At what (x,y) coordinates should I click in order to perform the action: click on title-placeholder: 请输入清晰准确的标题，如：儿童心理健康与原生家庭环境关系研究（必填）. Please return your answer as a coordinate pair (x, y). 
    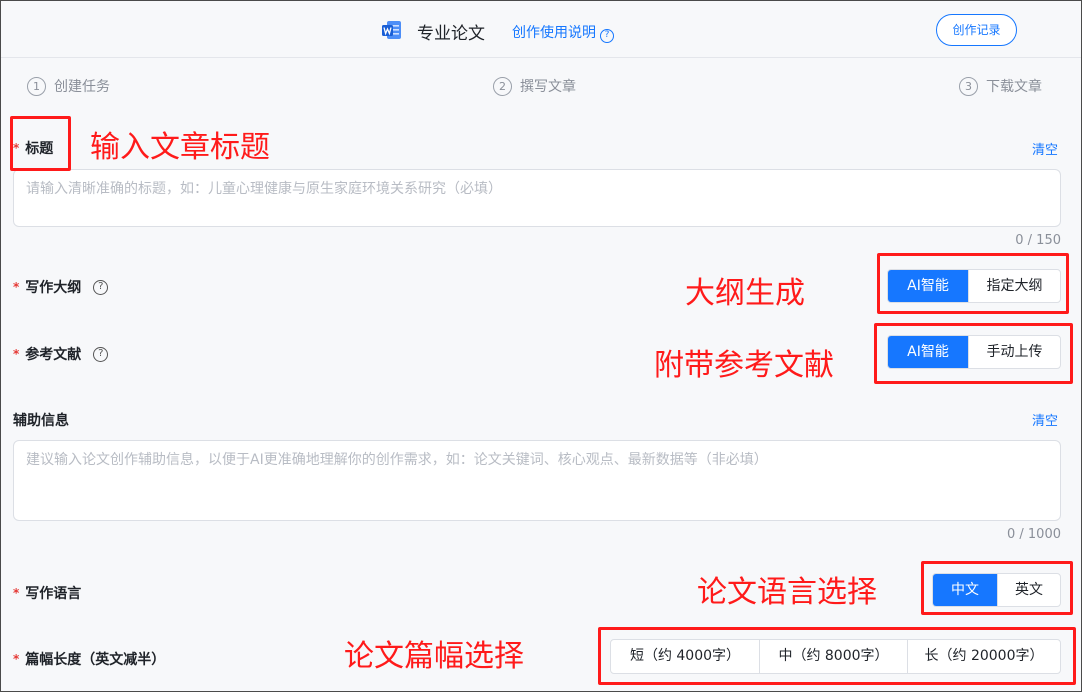
    Looking at the image, I should click on (264, 189).